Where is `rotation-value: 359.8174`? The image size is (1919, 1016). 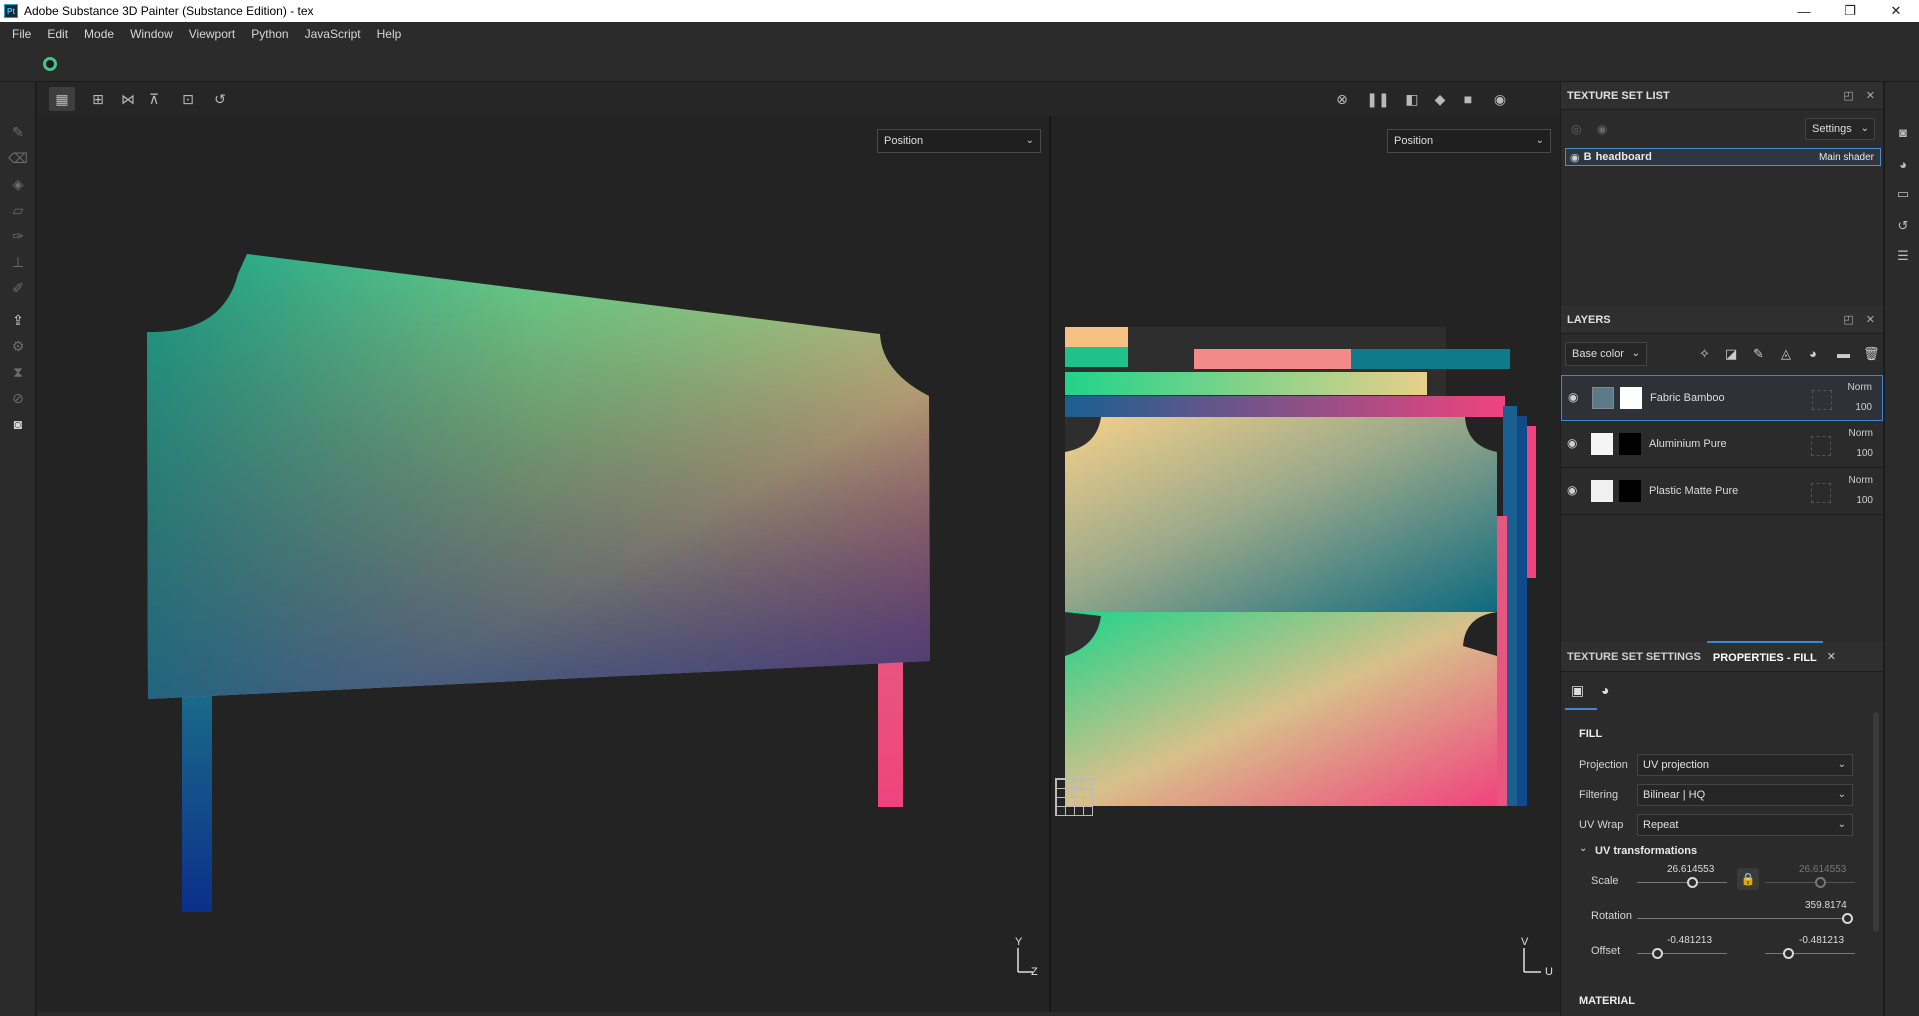
rotation-value: 359.8174 is located at coordinates (1826, 905).